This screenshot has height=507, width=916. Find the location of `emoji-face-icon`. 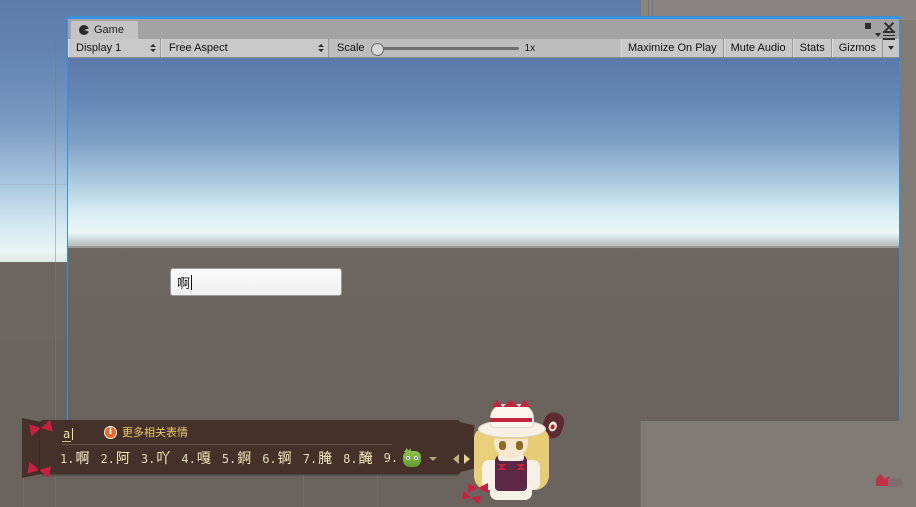

emoji-face-icon is located at coordinates (412, 459).